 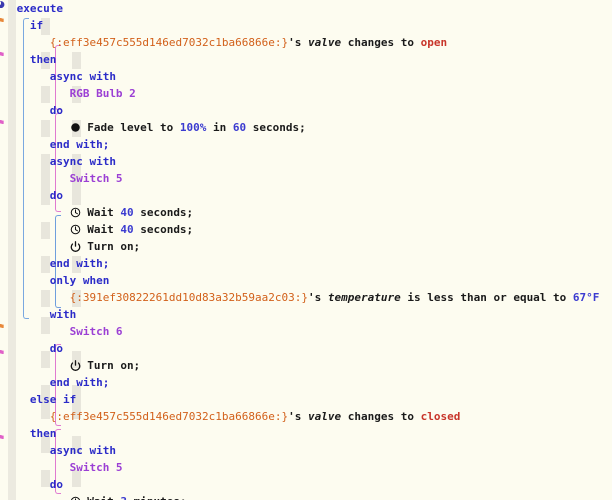 What do you see at coordinates (103, 93) in the screenshot?
I see `code-token-dev: RGB Bulb 2` at bounding box center [103, 93].